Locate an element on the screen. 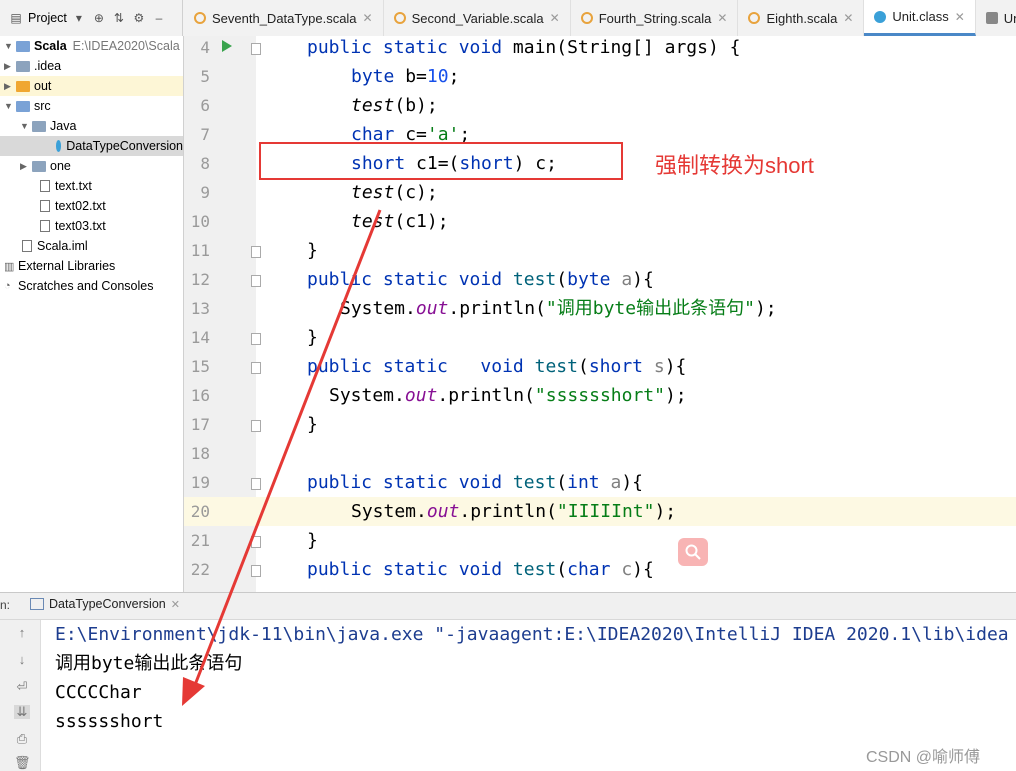 The image size is (1016, 771). code-token: public static is located at coordinates (377, 366).